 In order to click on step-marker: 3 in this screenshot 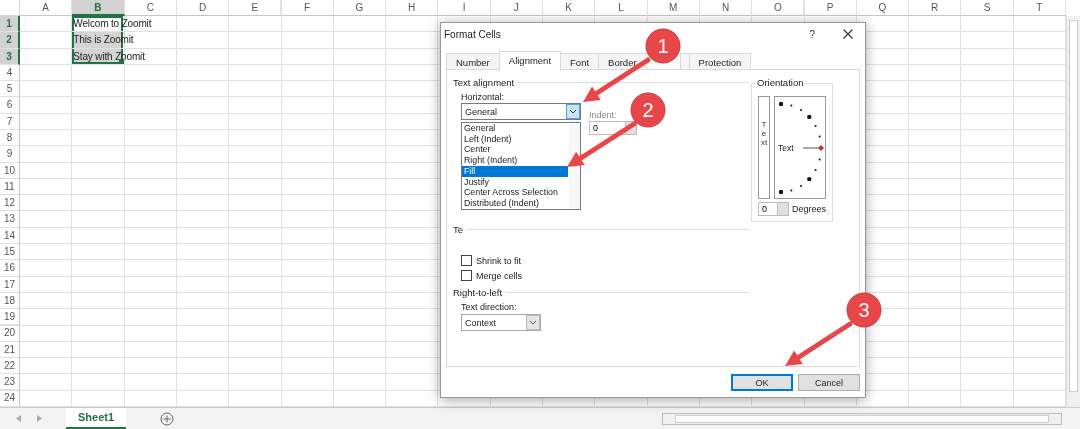, I will do `click(864, 310)`.